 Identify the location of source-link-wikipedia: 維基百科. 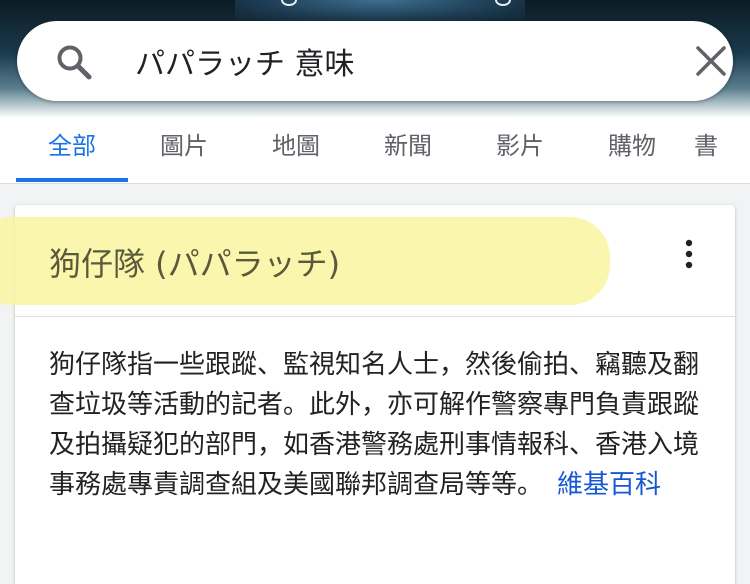
(609, 485).